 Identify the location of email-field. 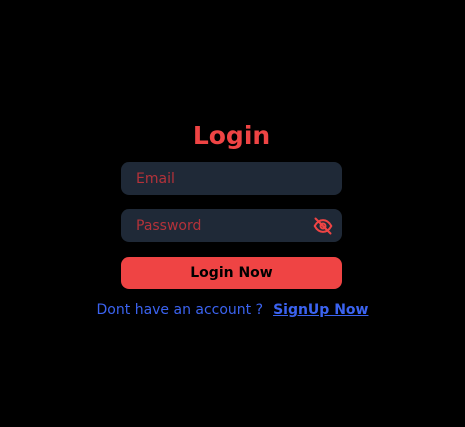
(231, 178).